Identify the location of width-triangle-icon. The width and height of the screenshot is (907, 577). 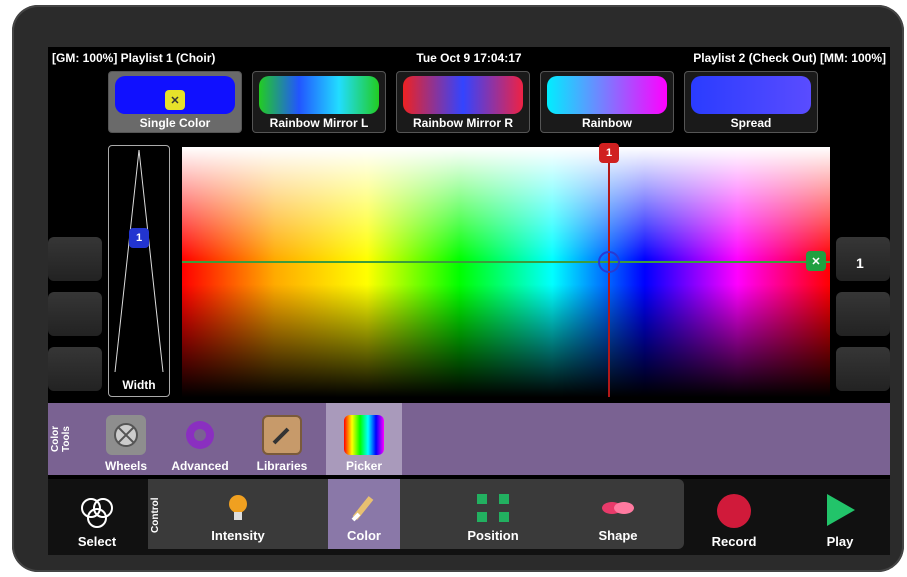
(139, 261).